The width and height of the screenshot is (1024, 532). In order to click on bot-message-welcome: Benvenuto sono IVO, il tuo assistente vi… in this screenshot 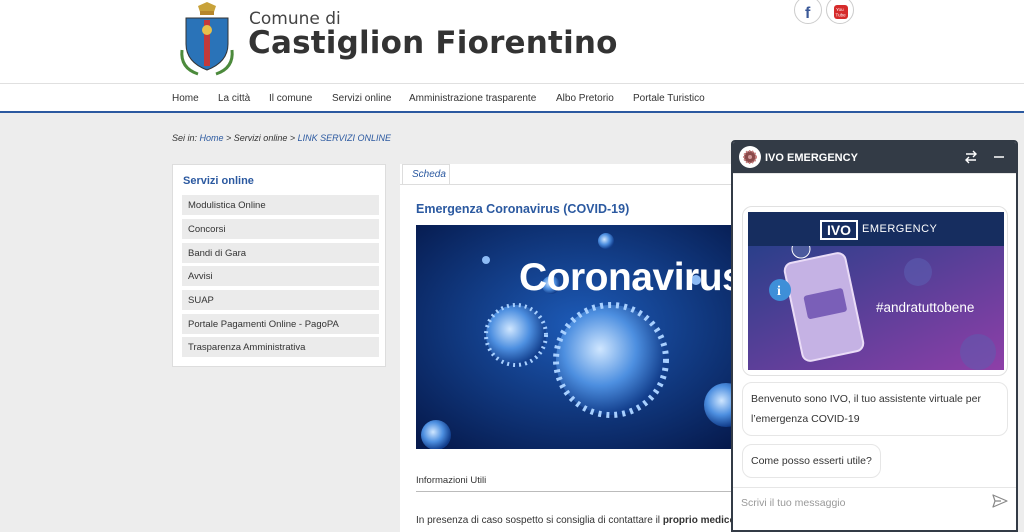, I will do `click(875, 409)`.